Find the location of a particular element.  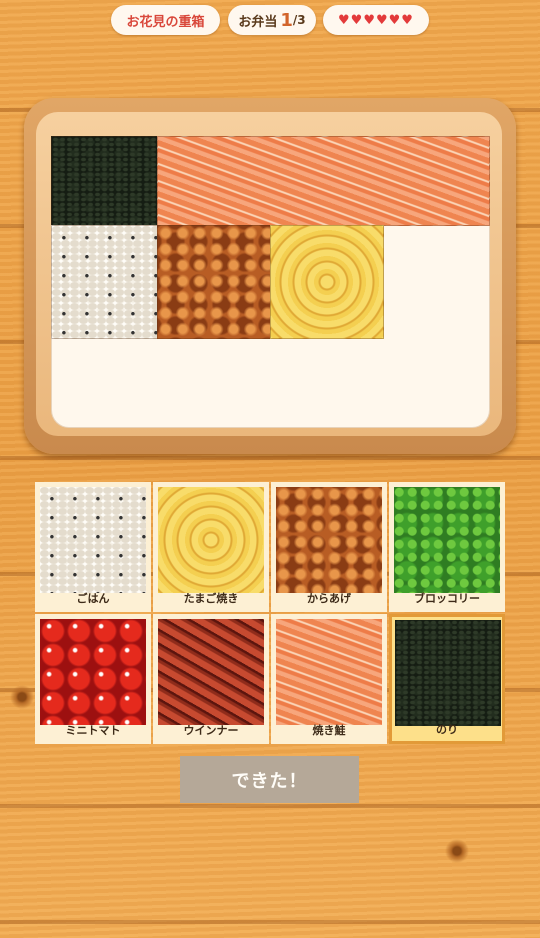

placed-salmon is located at coordinates (323, 181).